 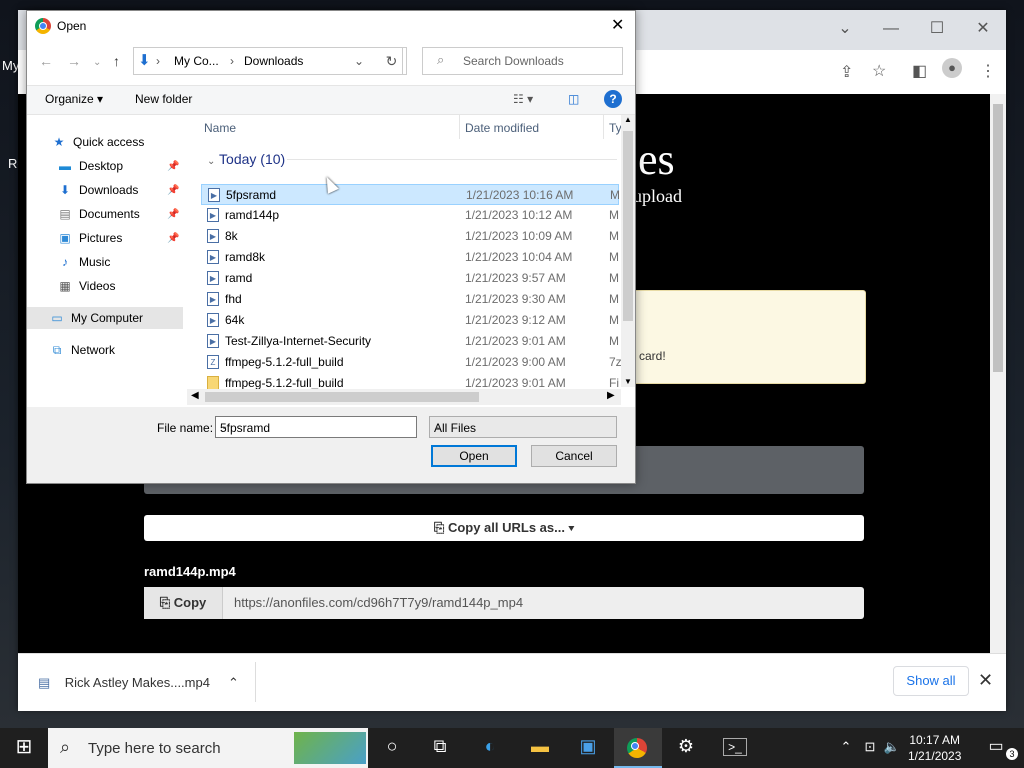 I want to click on file-list-vertical-scrollbar: ▲ ▼, so click(x=628, y=251).